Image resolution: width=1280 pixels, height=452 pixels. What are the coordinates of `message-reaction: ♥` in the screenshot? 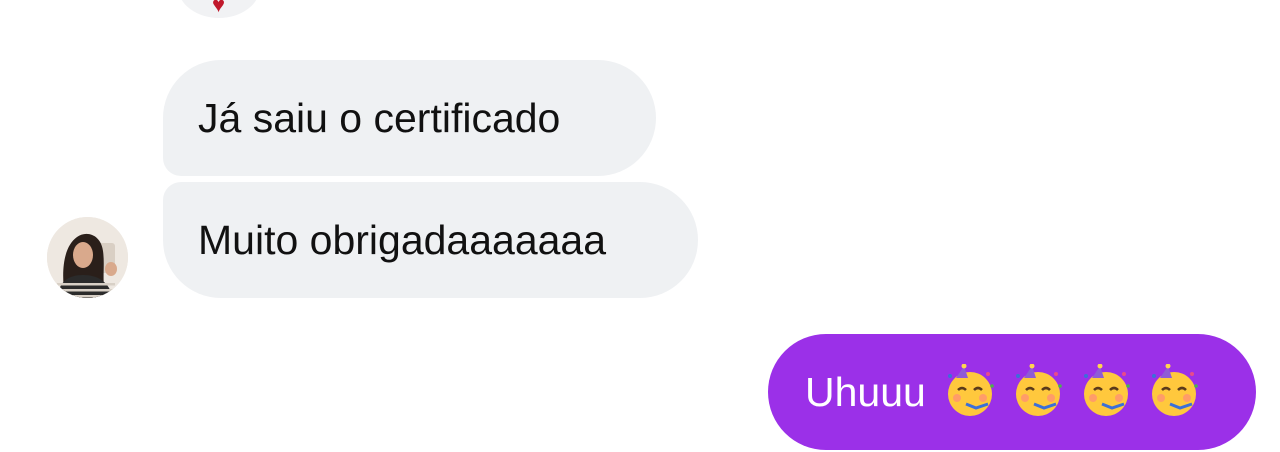 It's located at (219, 9).